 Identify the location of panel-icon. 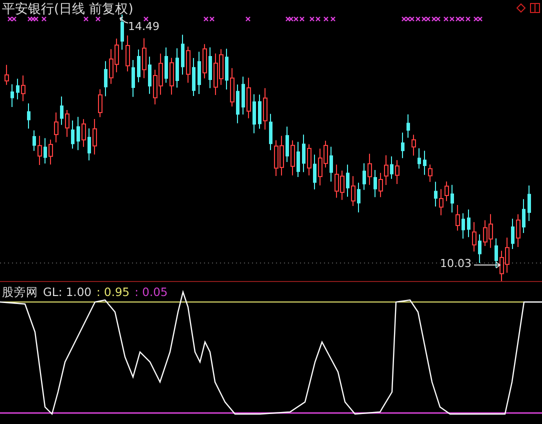
(535, 8).